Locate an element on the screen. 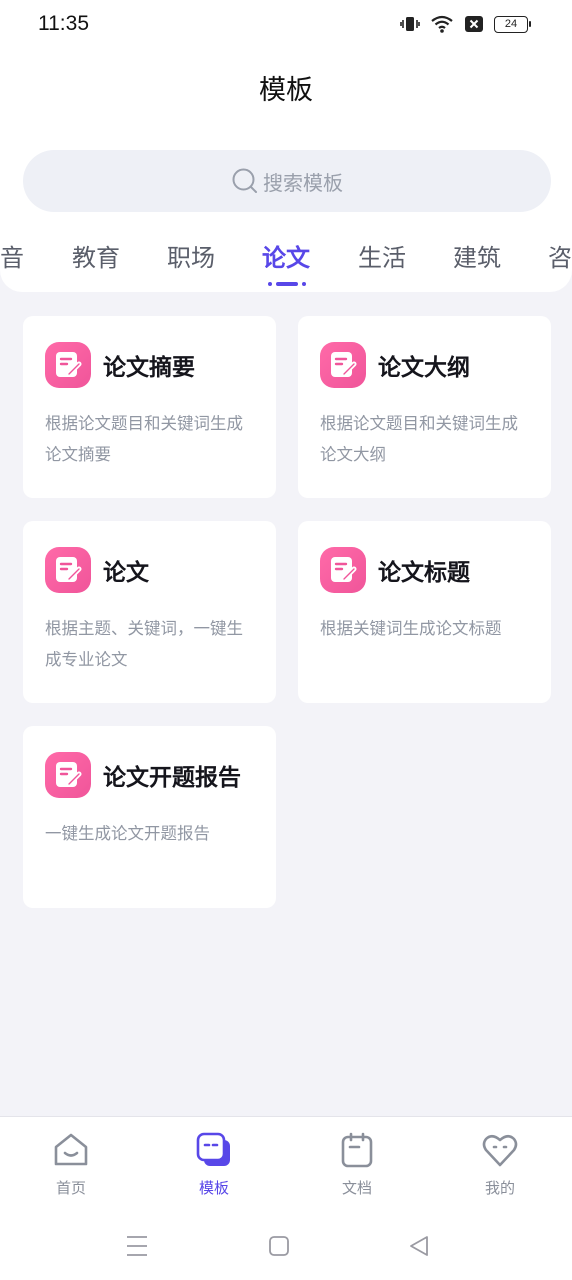 This screenshot has height=1280, width=572. card-description: 一键生成论文开题报告 is located at coordinates (127, 833).